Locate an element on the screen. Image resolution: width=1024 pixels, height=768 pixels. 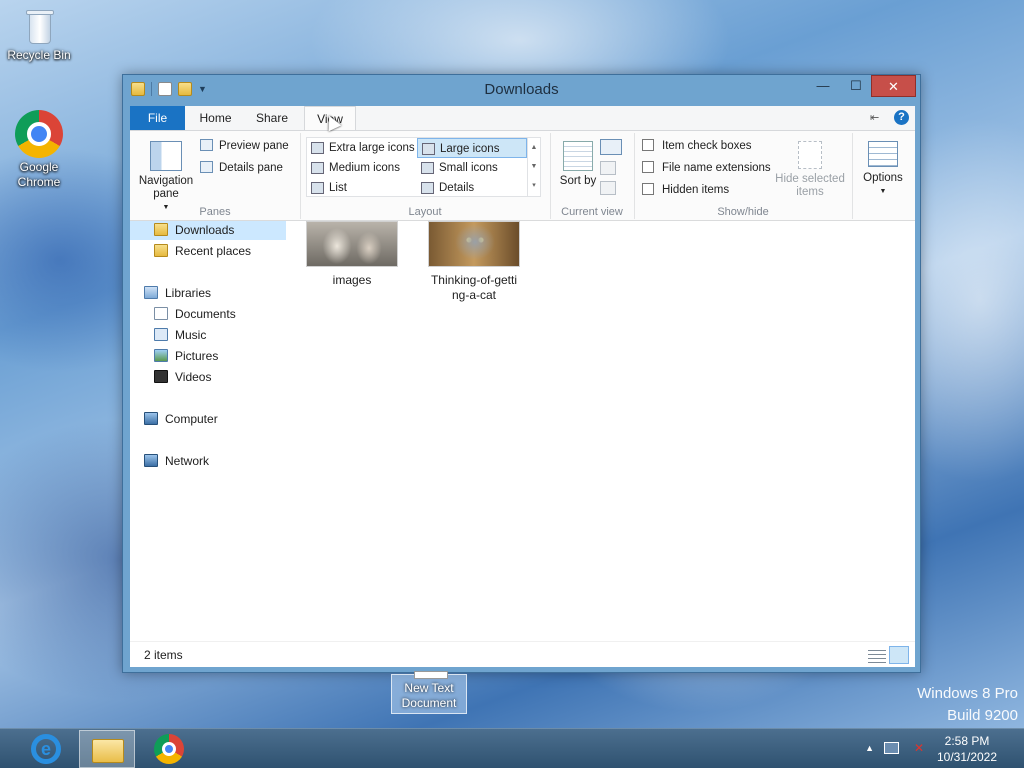
extra-large-icons-icon is located at coordinates (317, 148).